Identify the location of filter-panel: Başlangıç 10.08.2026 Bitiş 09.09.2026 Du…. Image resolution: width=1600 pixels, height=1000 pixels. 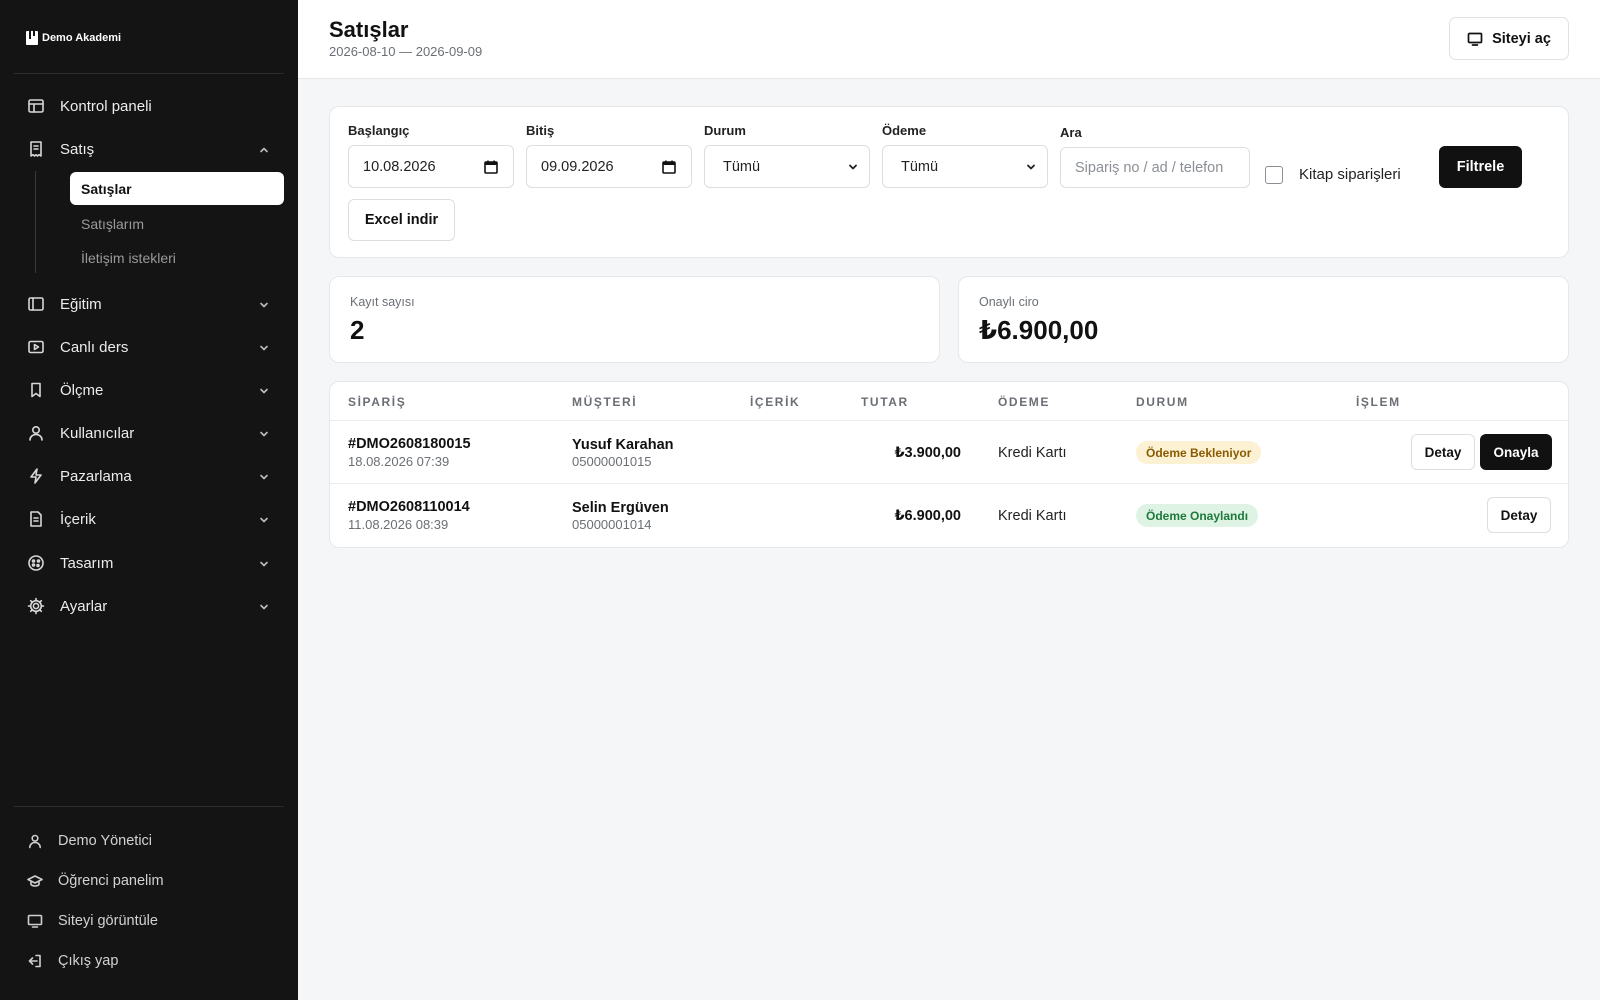
(949, 182).